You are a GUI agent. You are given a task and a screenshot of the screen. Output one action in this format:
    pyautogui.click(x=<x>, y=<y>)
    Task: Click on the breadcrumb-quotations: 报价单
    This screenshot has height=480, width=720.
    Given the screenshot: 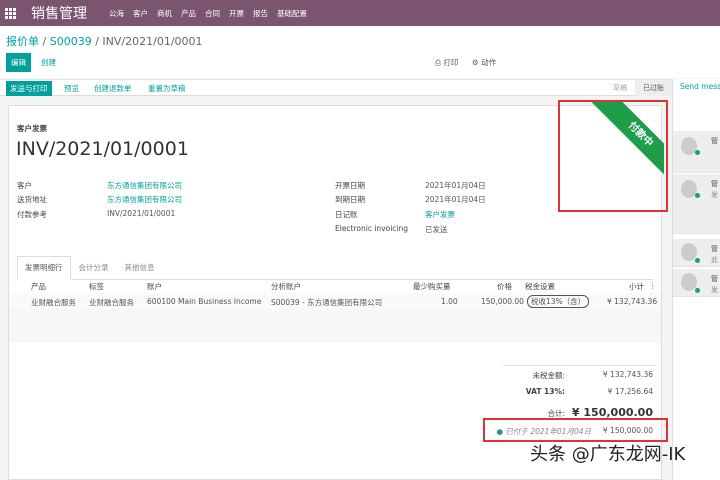 What is the action you would take?
    pyautogui.click(x=22, y=41)
    